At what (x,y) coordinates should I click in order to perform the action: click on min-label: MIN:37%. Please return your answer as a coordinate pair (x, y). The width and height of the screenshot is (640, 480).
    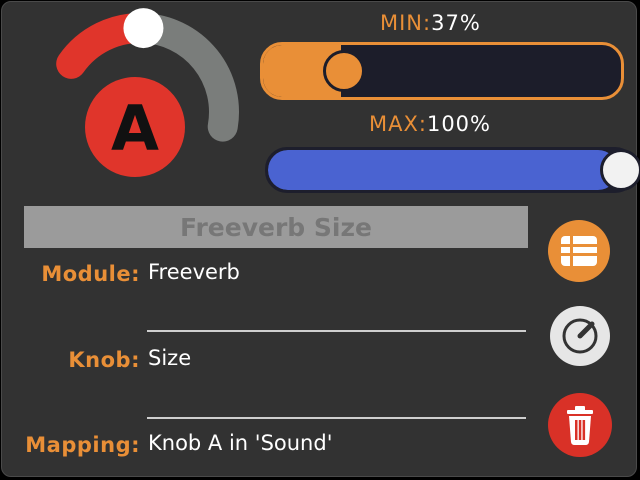
    Looking at the image, I should click on (430, 23).